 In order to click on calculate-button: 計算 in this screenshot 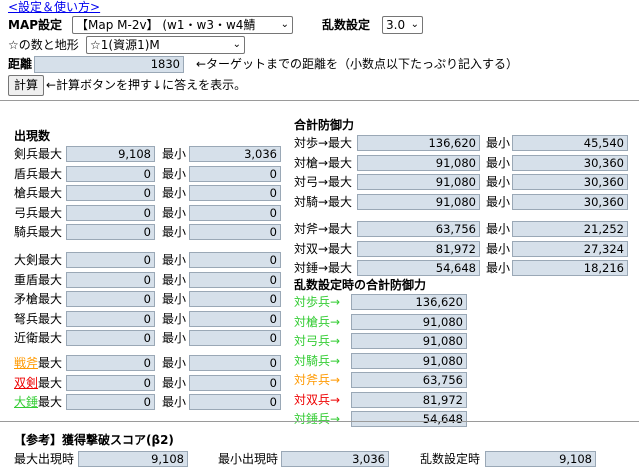, I will do `click(26, 85)`.